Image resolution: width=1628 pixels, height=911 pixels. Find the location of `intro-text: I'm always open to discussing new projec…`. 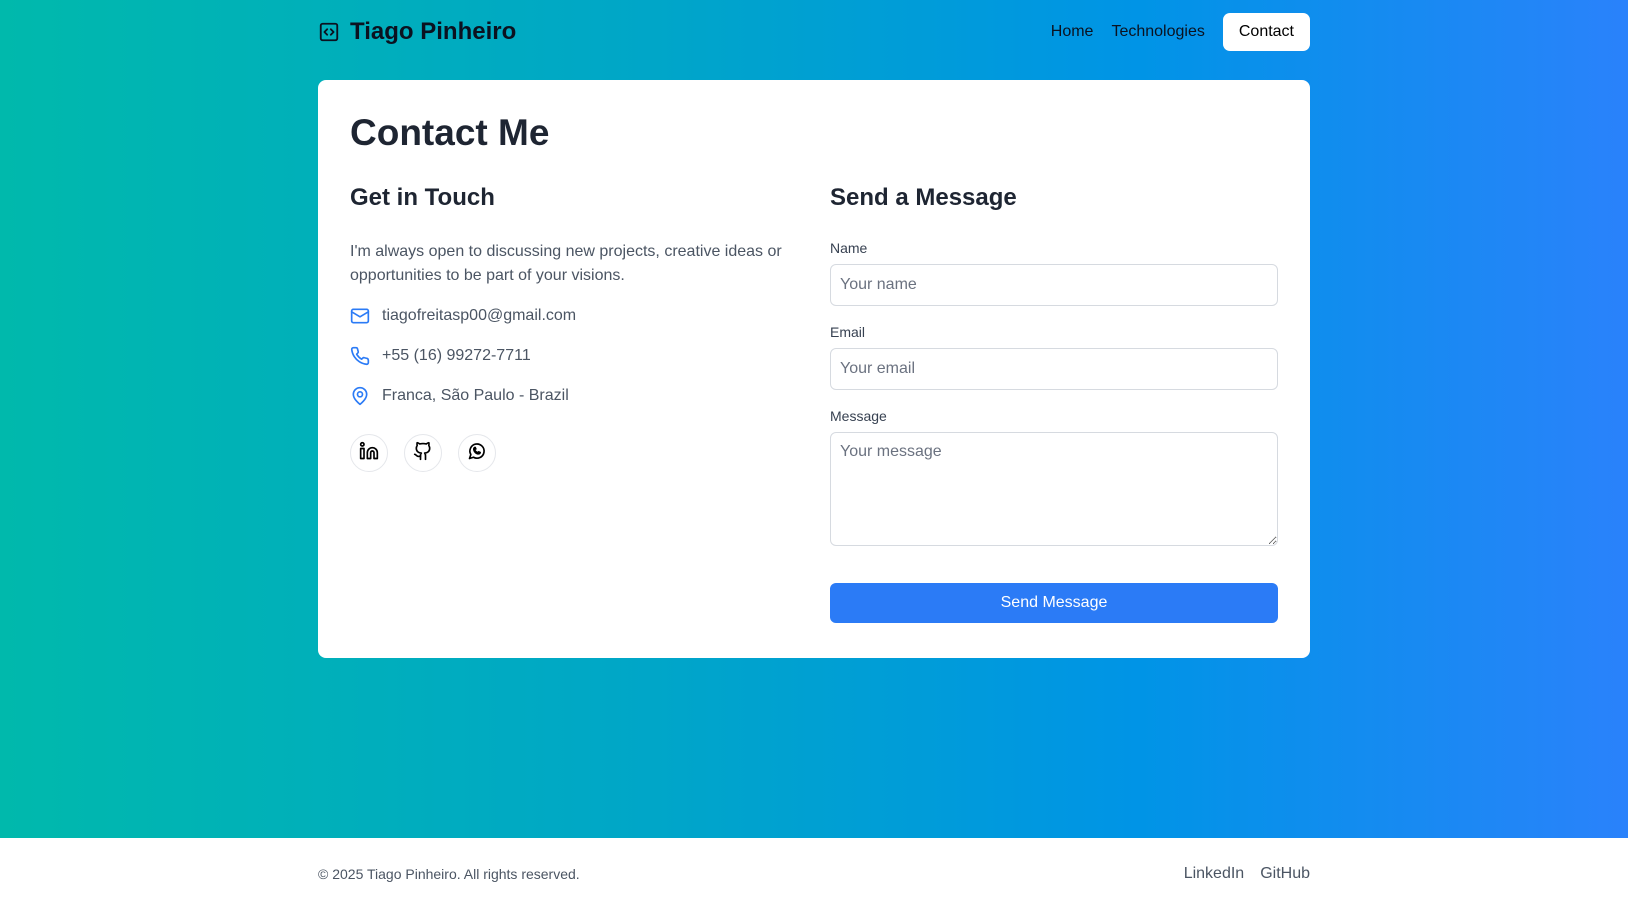

intro-text: I'm always open to discussing new projec… is located at coordinates (566, 263).